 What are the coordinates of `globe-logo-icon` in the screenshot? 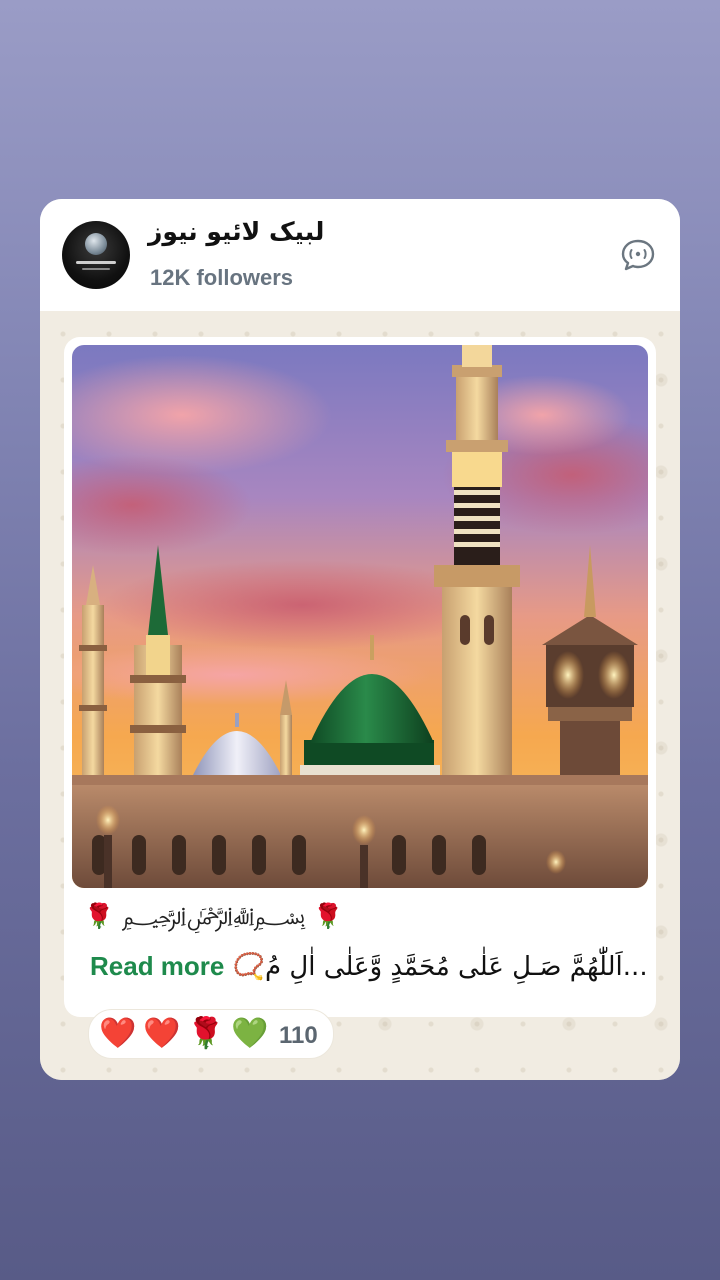 It's located at (96, 244).